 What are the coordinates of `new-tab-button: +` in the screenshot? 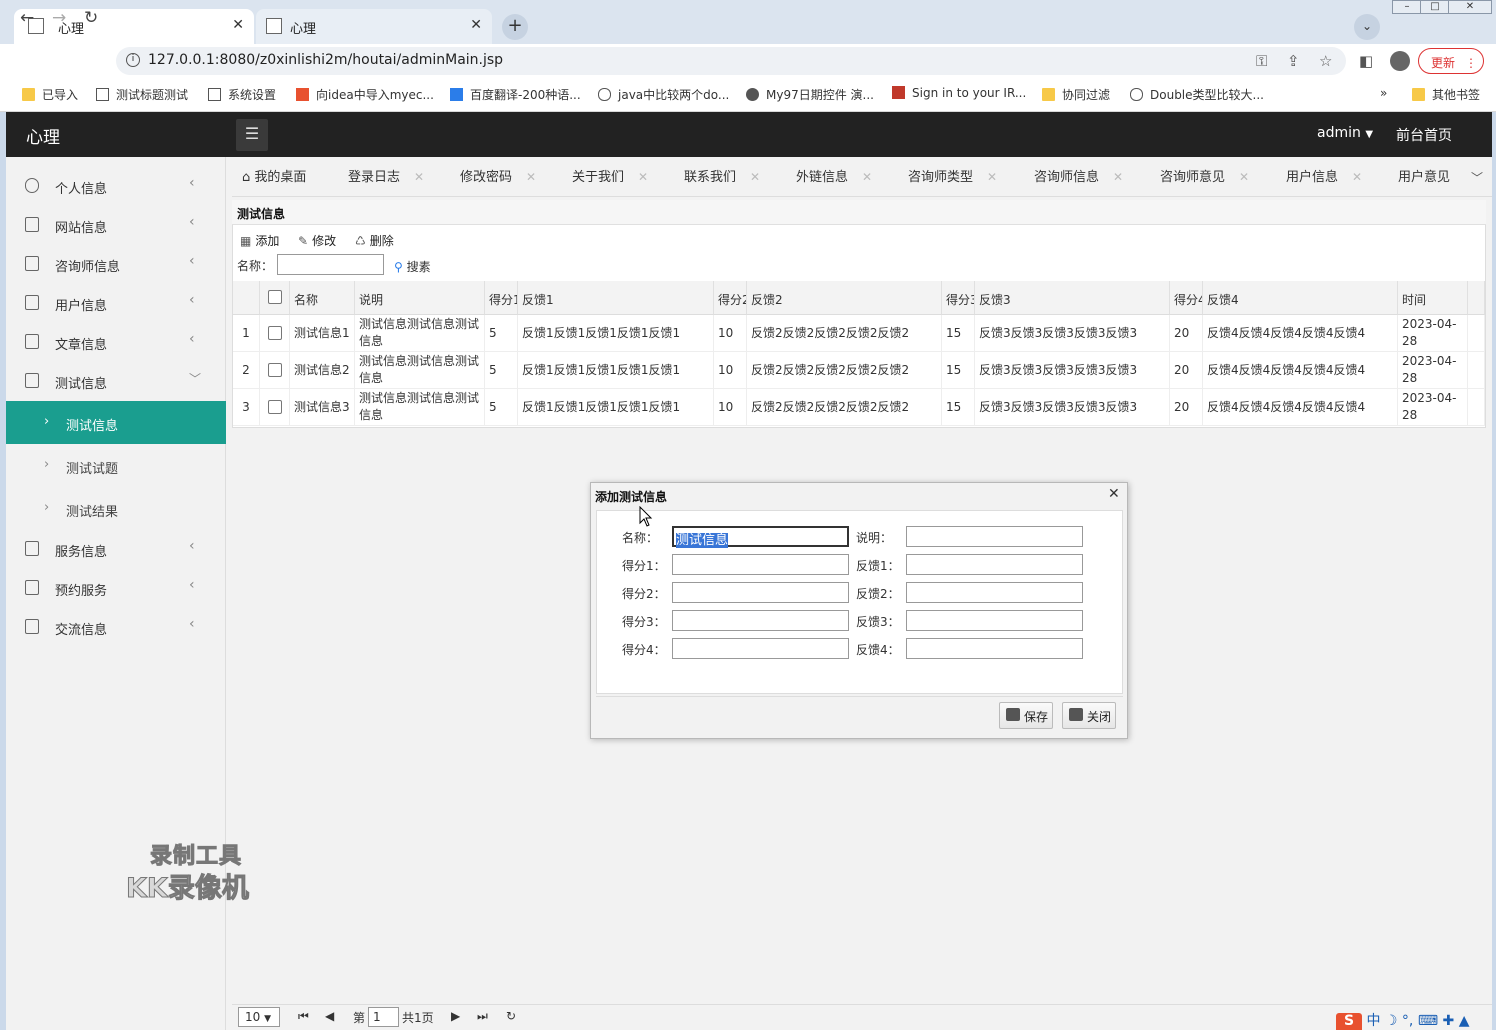 It's located at (515, 27).